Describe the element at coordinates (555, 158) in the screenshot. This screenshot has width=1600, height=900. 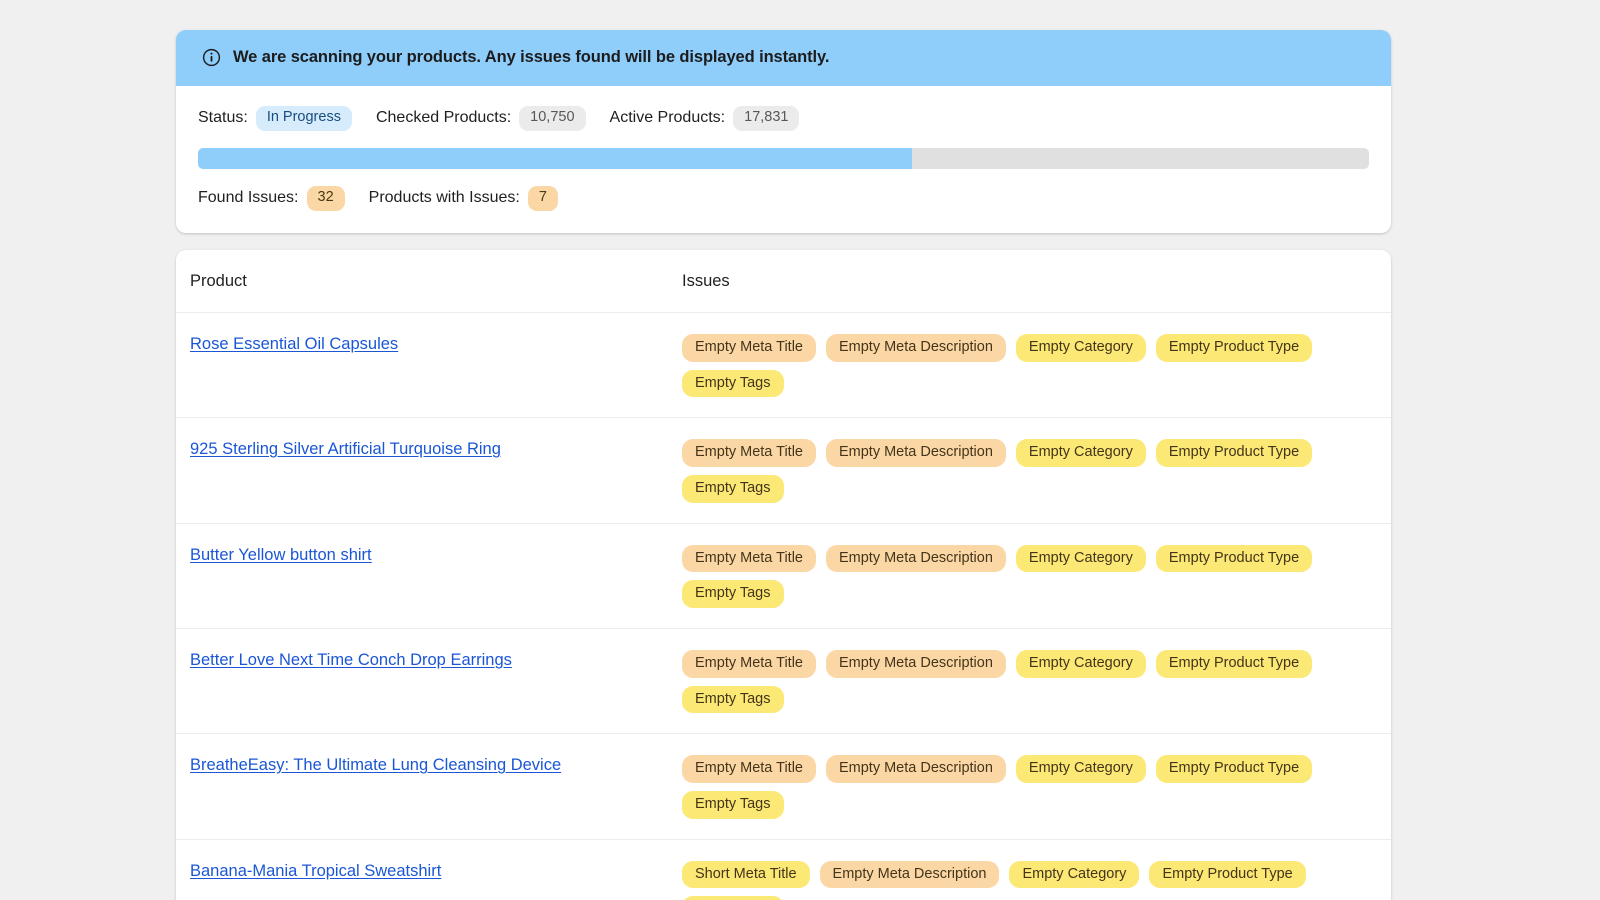
I see `scan-progress-fill` at that location.